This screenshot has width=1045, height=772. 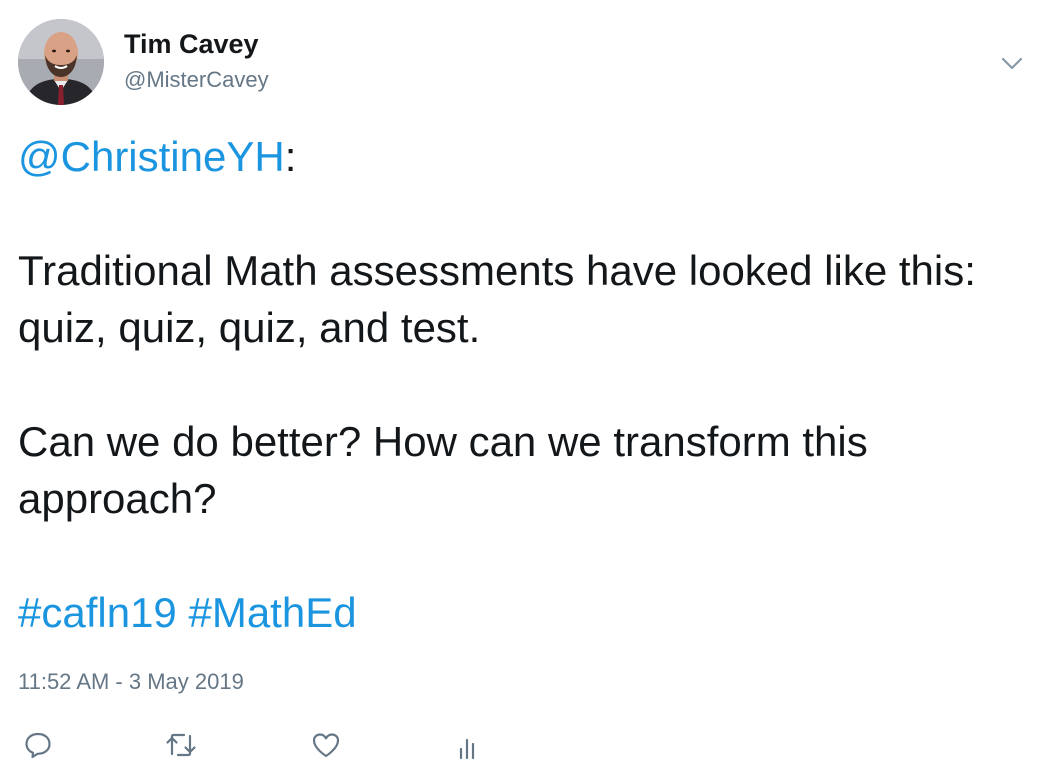 What do you see at coordinates (97, 612) in the screenshot?
I see `hashtag-link: #cafln19` at bounding box center [97, 612].